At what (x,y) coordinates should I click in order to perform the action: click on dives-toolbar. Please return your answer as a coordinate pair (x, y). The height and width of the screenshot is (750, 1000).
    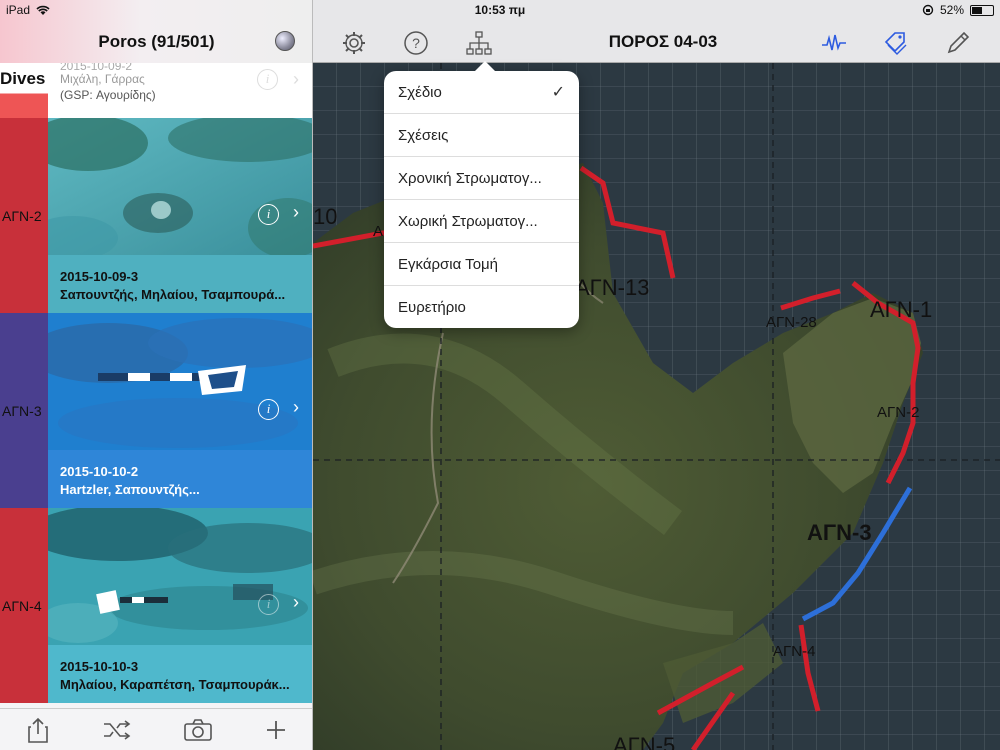
    Looking at the image, I should click on (156, 729).